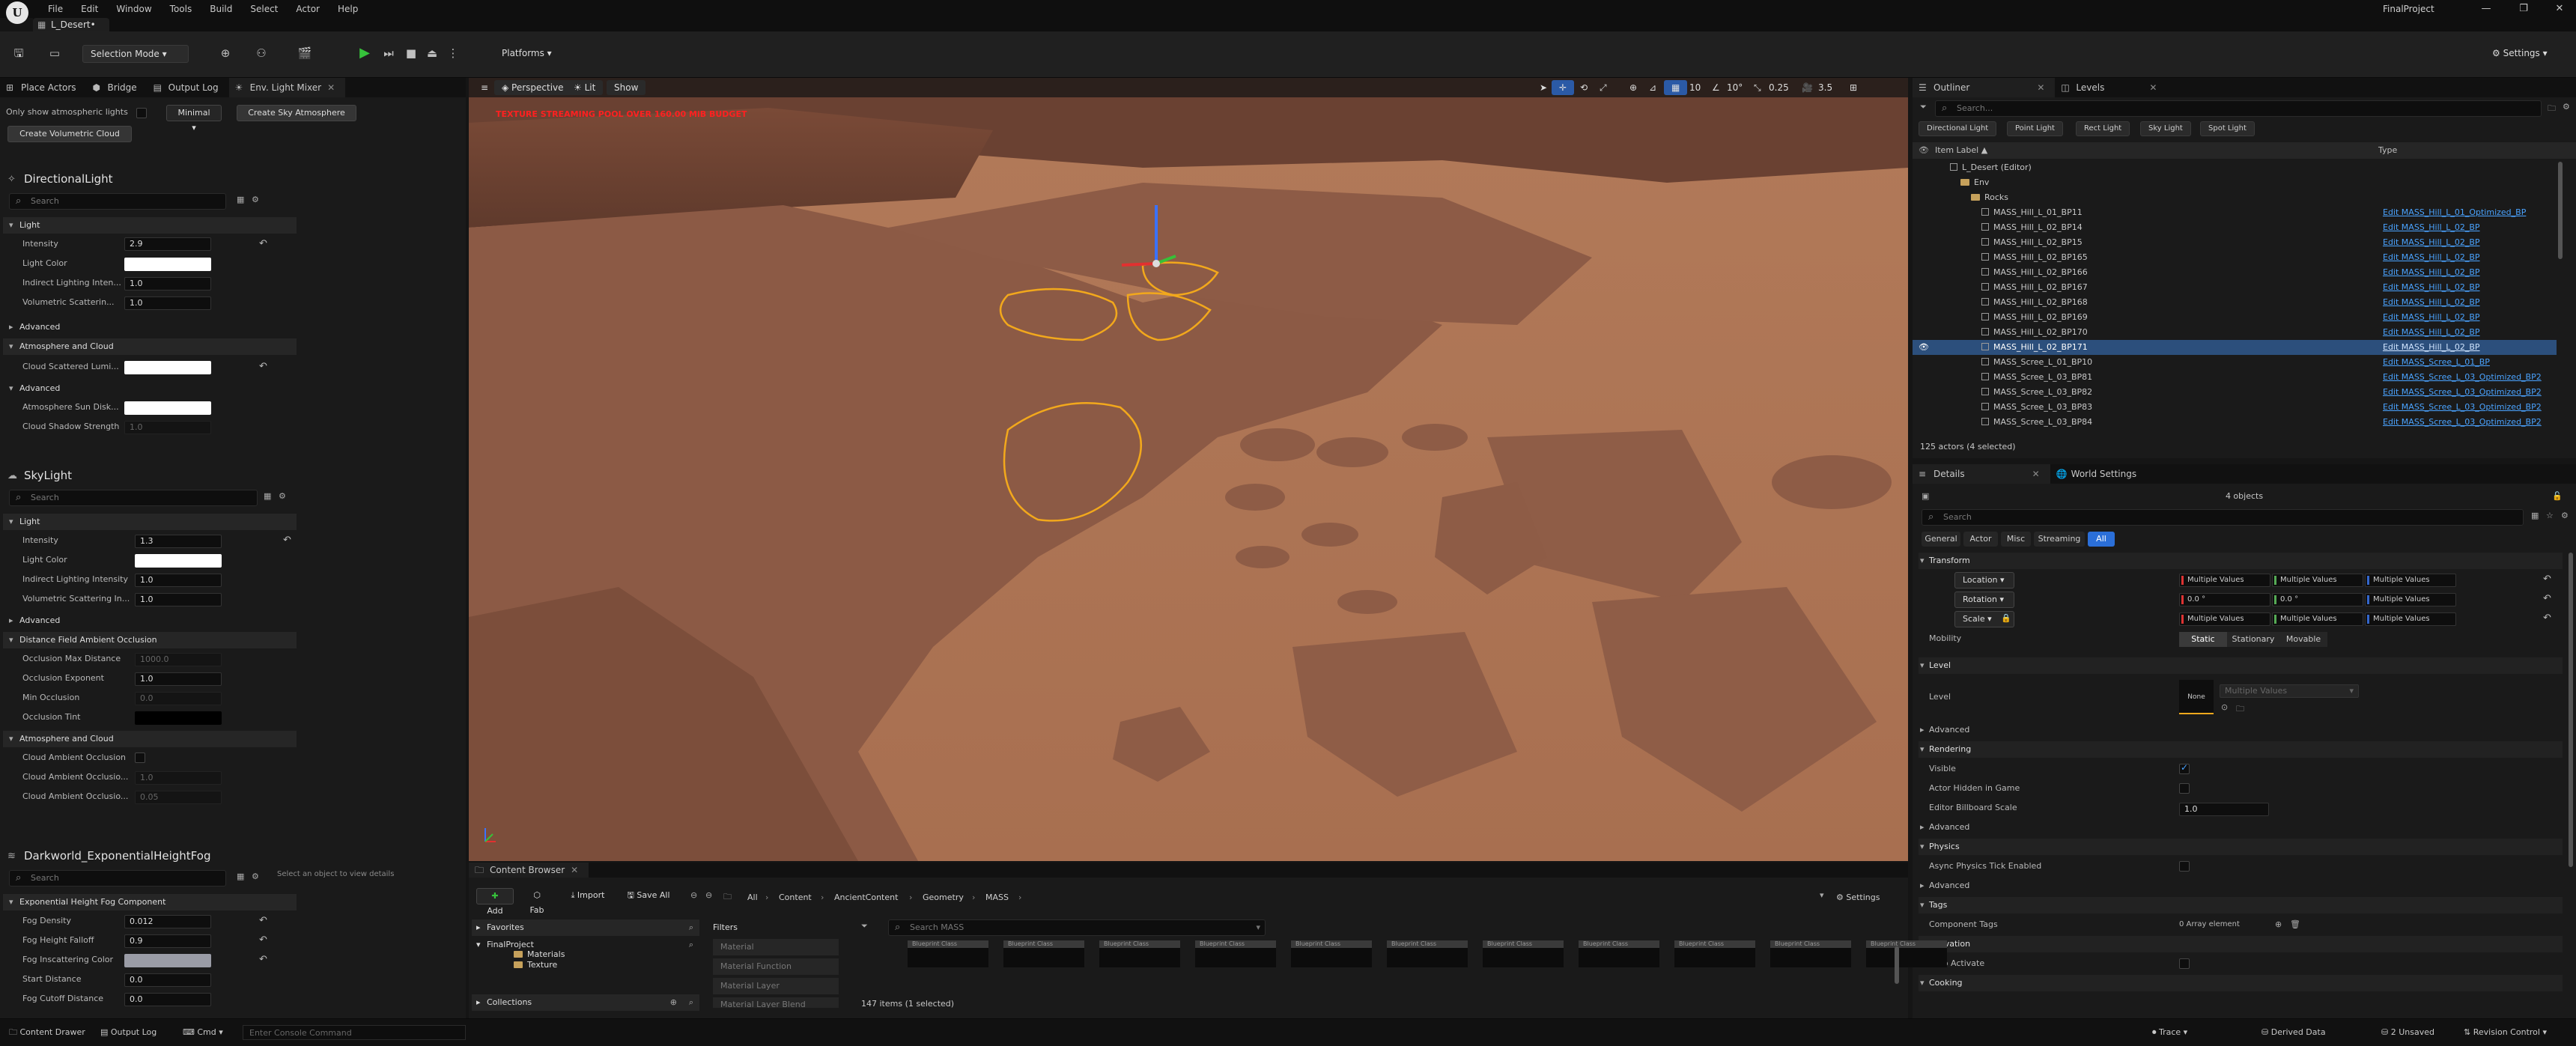 The image size is (2576, 1046). I want to click on cat-tags: Tags, so click(2241, 905).